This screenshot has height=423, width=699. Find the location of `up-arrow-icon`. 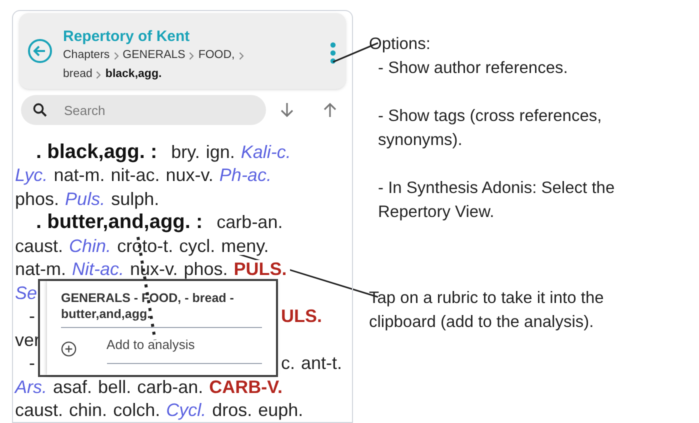

up-arrow-icon is located at coordinates (330, 110).